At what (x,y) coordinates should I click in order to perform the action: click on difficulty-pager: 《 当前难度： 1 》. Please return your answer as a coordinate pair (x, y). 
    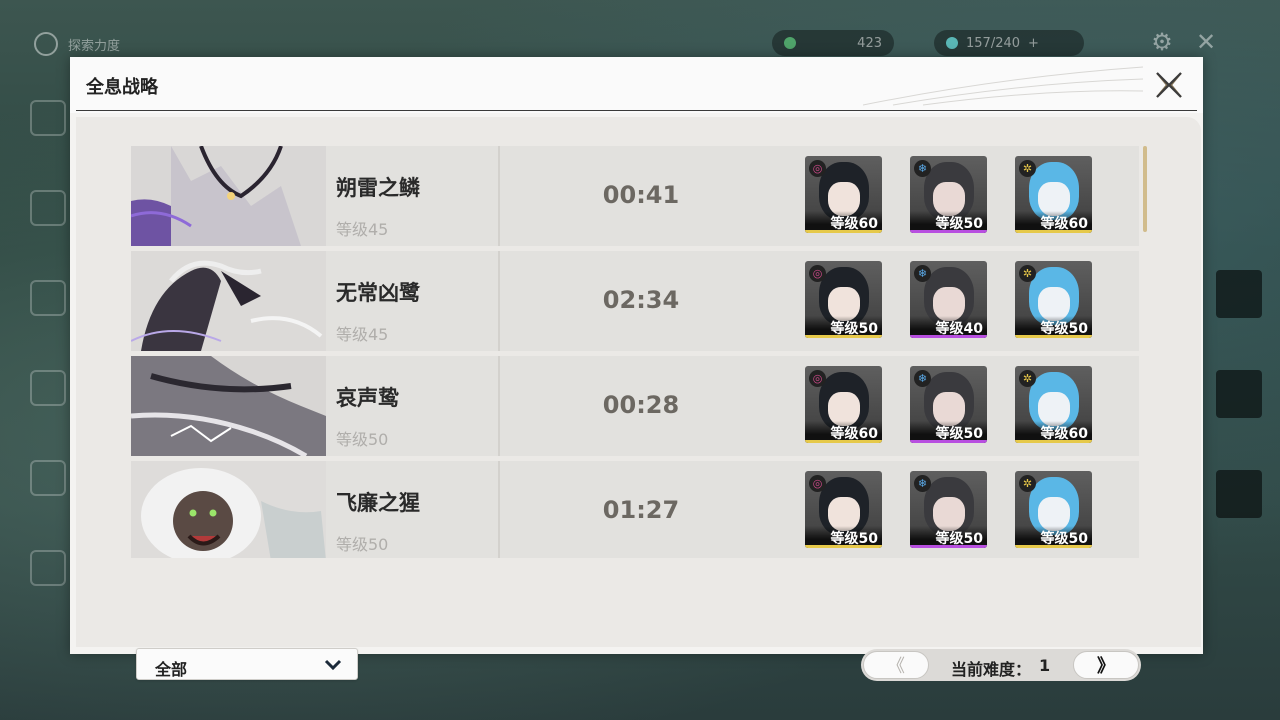
    Looking at the image, I should click on (1001, 665).